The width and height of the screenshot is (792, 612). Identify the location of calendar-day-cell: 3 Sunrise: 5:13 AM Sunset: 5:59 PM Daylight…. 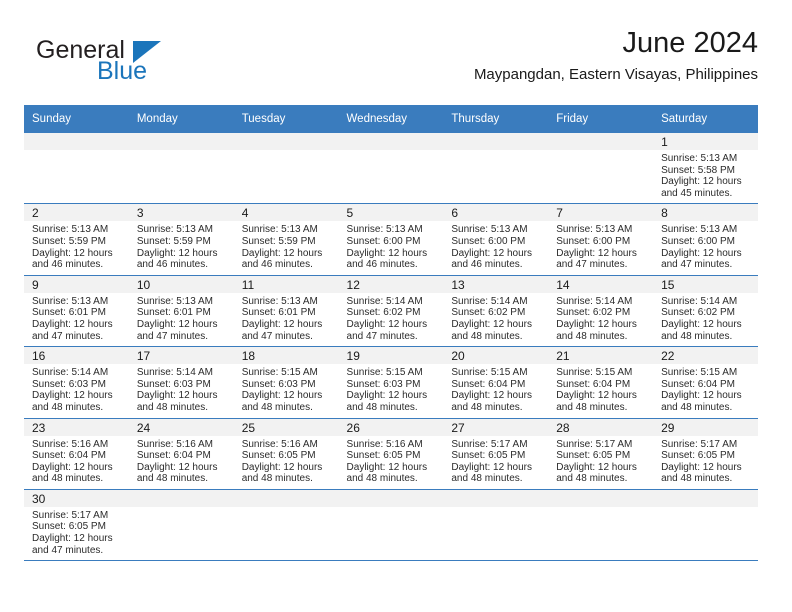
(181, 239).